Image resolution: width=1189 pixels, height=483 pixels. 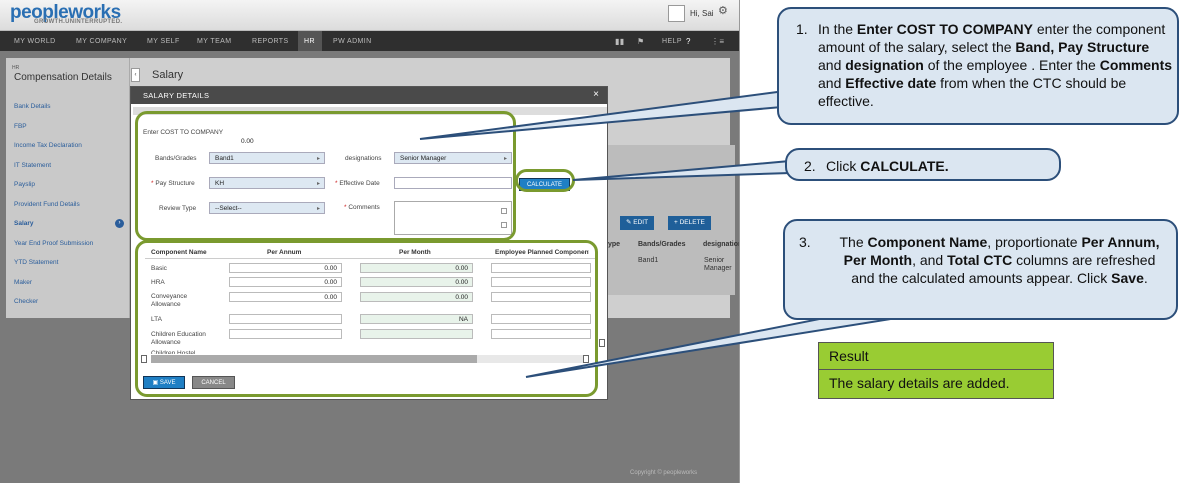 I want to click on step-3-number: 3., so click(x=805, y=242).